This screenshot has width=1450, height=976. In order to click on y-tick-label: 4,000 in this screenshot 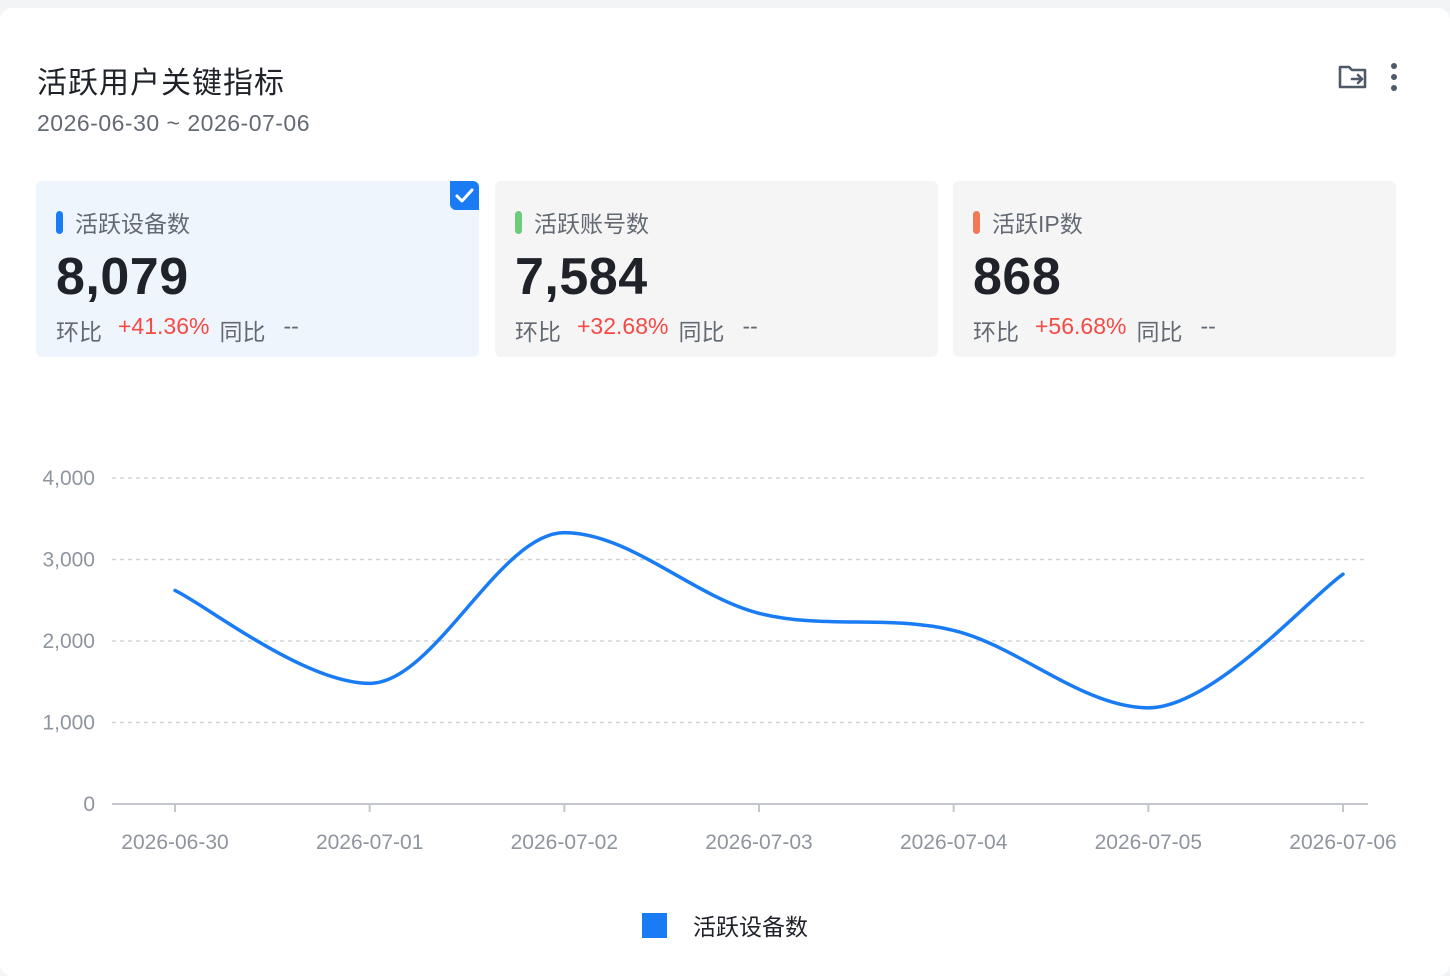, I will do `click(68, 478)`.